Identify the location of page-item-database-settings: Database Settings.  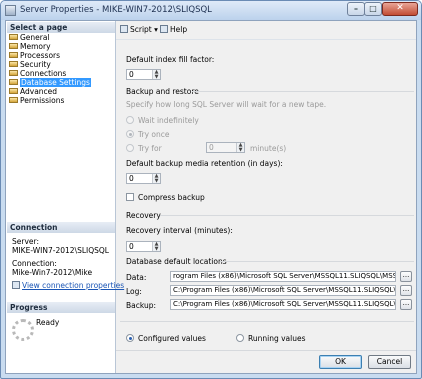
(50, 82).